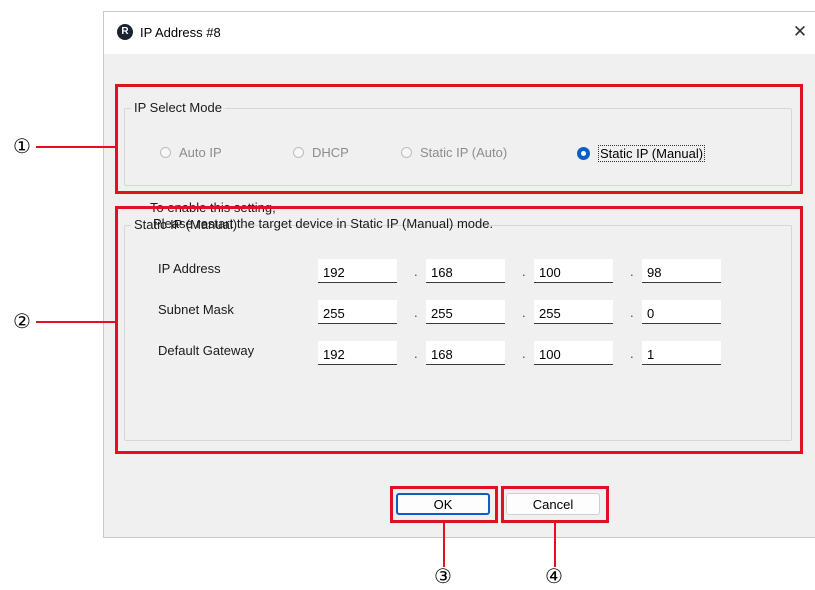 The height and width of the screenshot is (590, 815). Describe the element at coordinates (180, 32) in the screenshot. I see `window-title: IP Address #8` at that location.